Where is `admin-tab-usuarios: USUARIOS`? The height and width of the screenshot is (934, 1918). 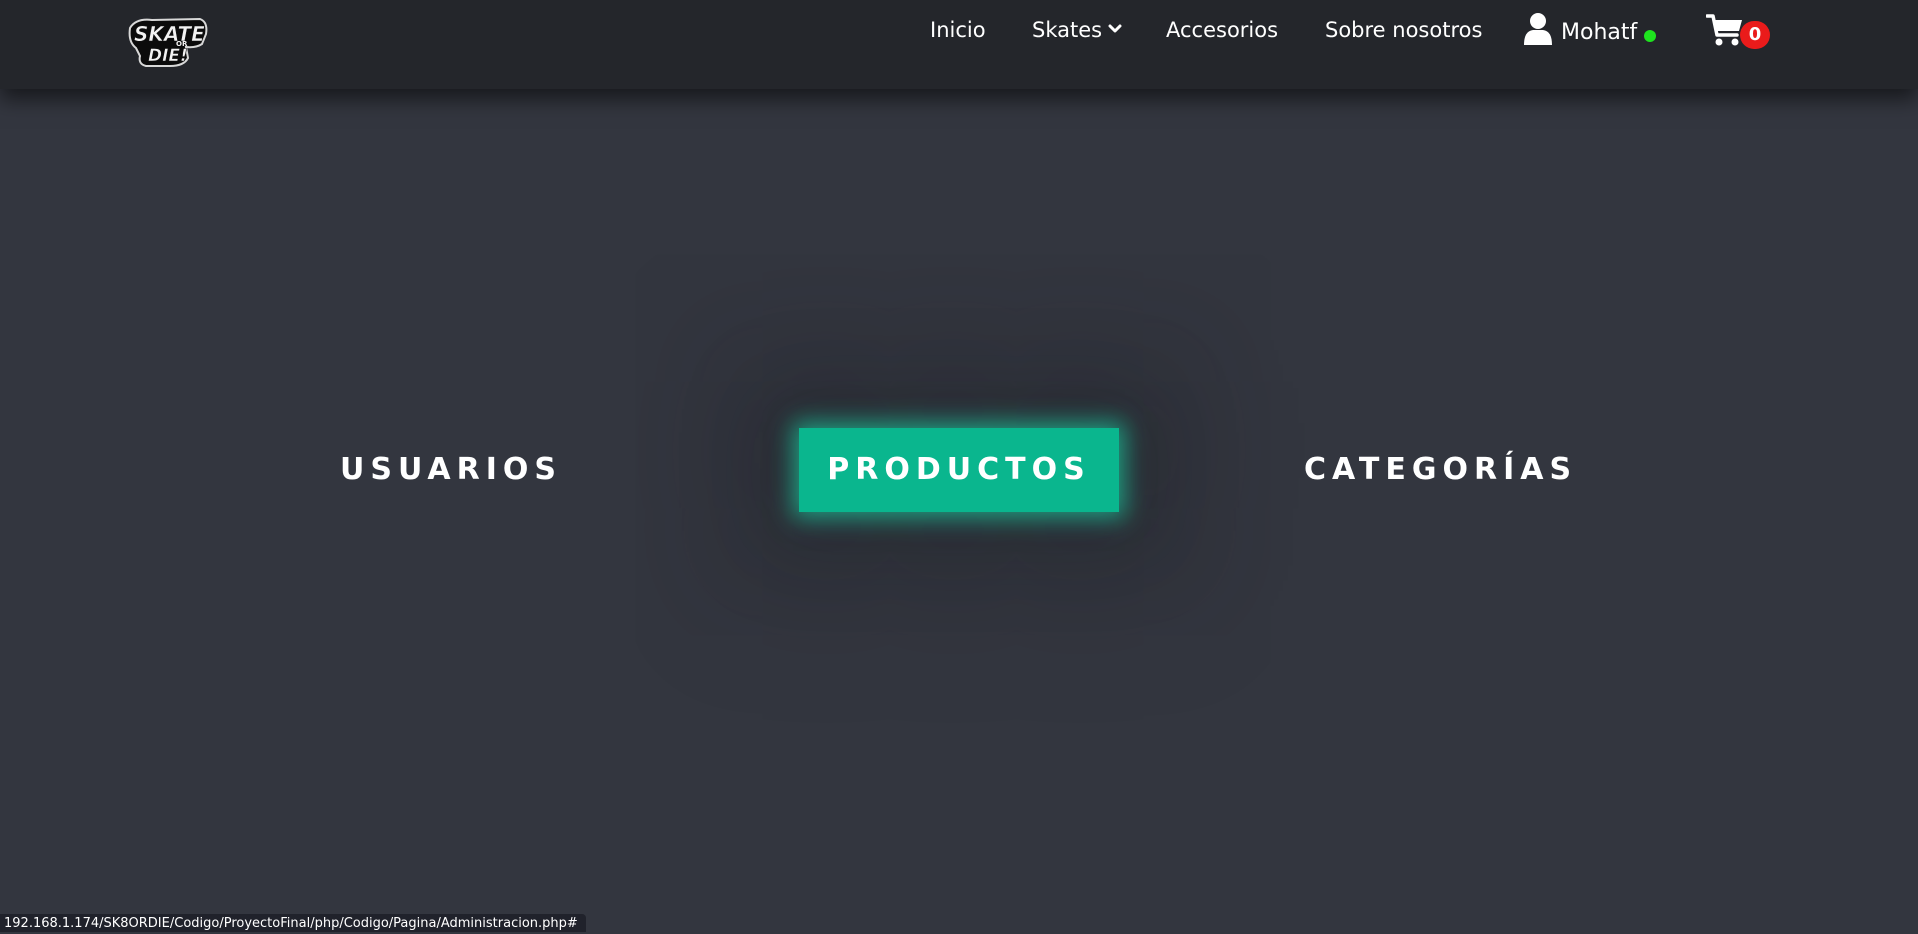
admin-tab-usuarios: USUARIOS is located at coordinates (451, 470).